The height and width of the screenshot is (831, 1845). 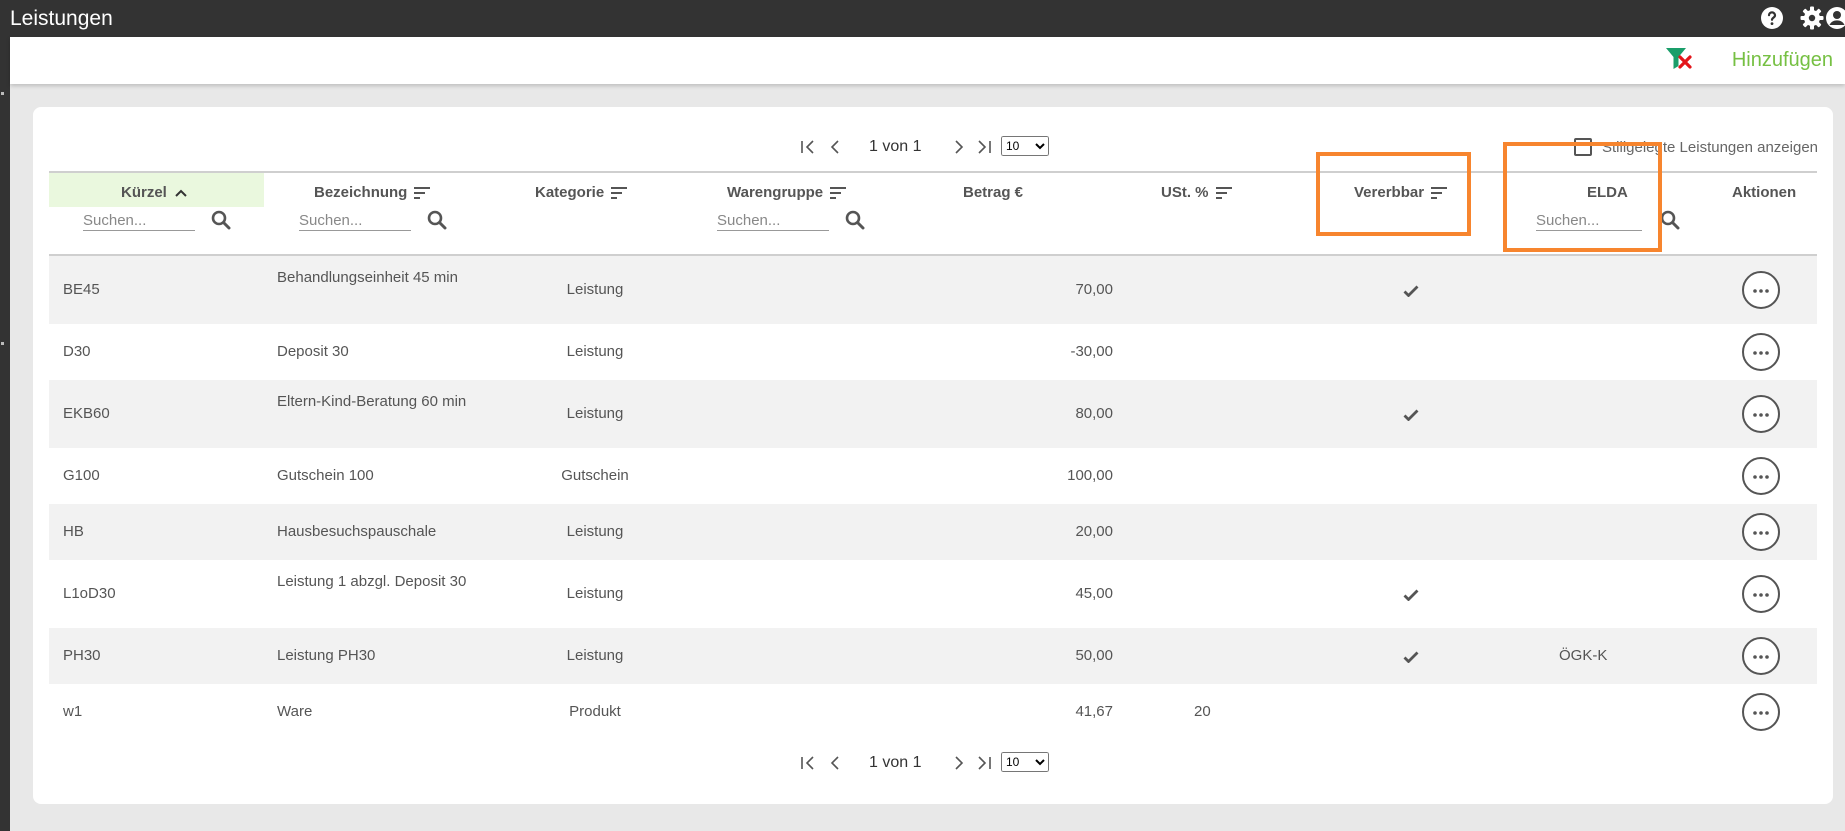 What do you see at coordinates (372, 581) in the screenshot?
I see `cell-name: Leistung 1 abzgl. Deposit 30` at bounding box center [372, 581].